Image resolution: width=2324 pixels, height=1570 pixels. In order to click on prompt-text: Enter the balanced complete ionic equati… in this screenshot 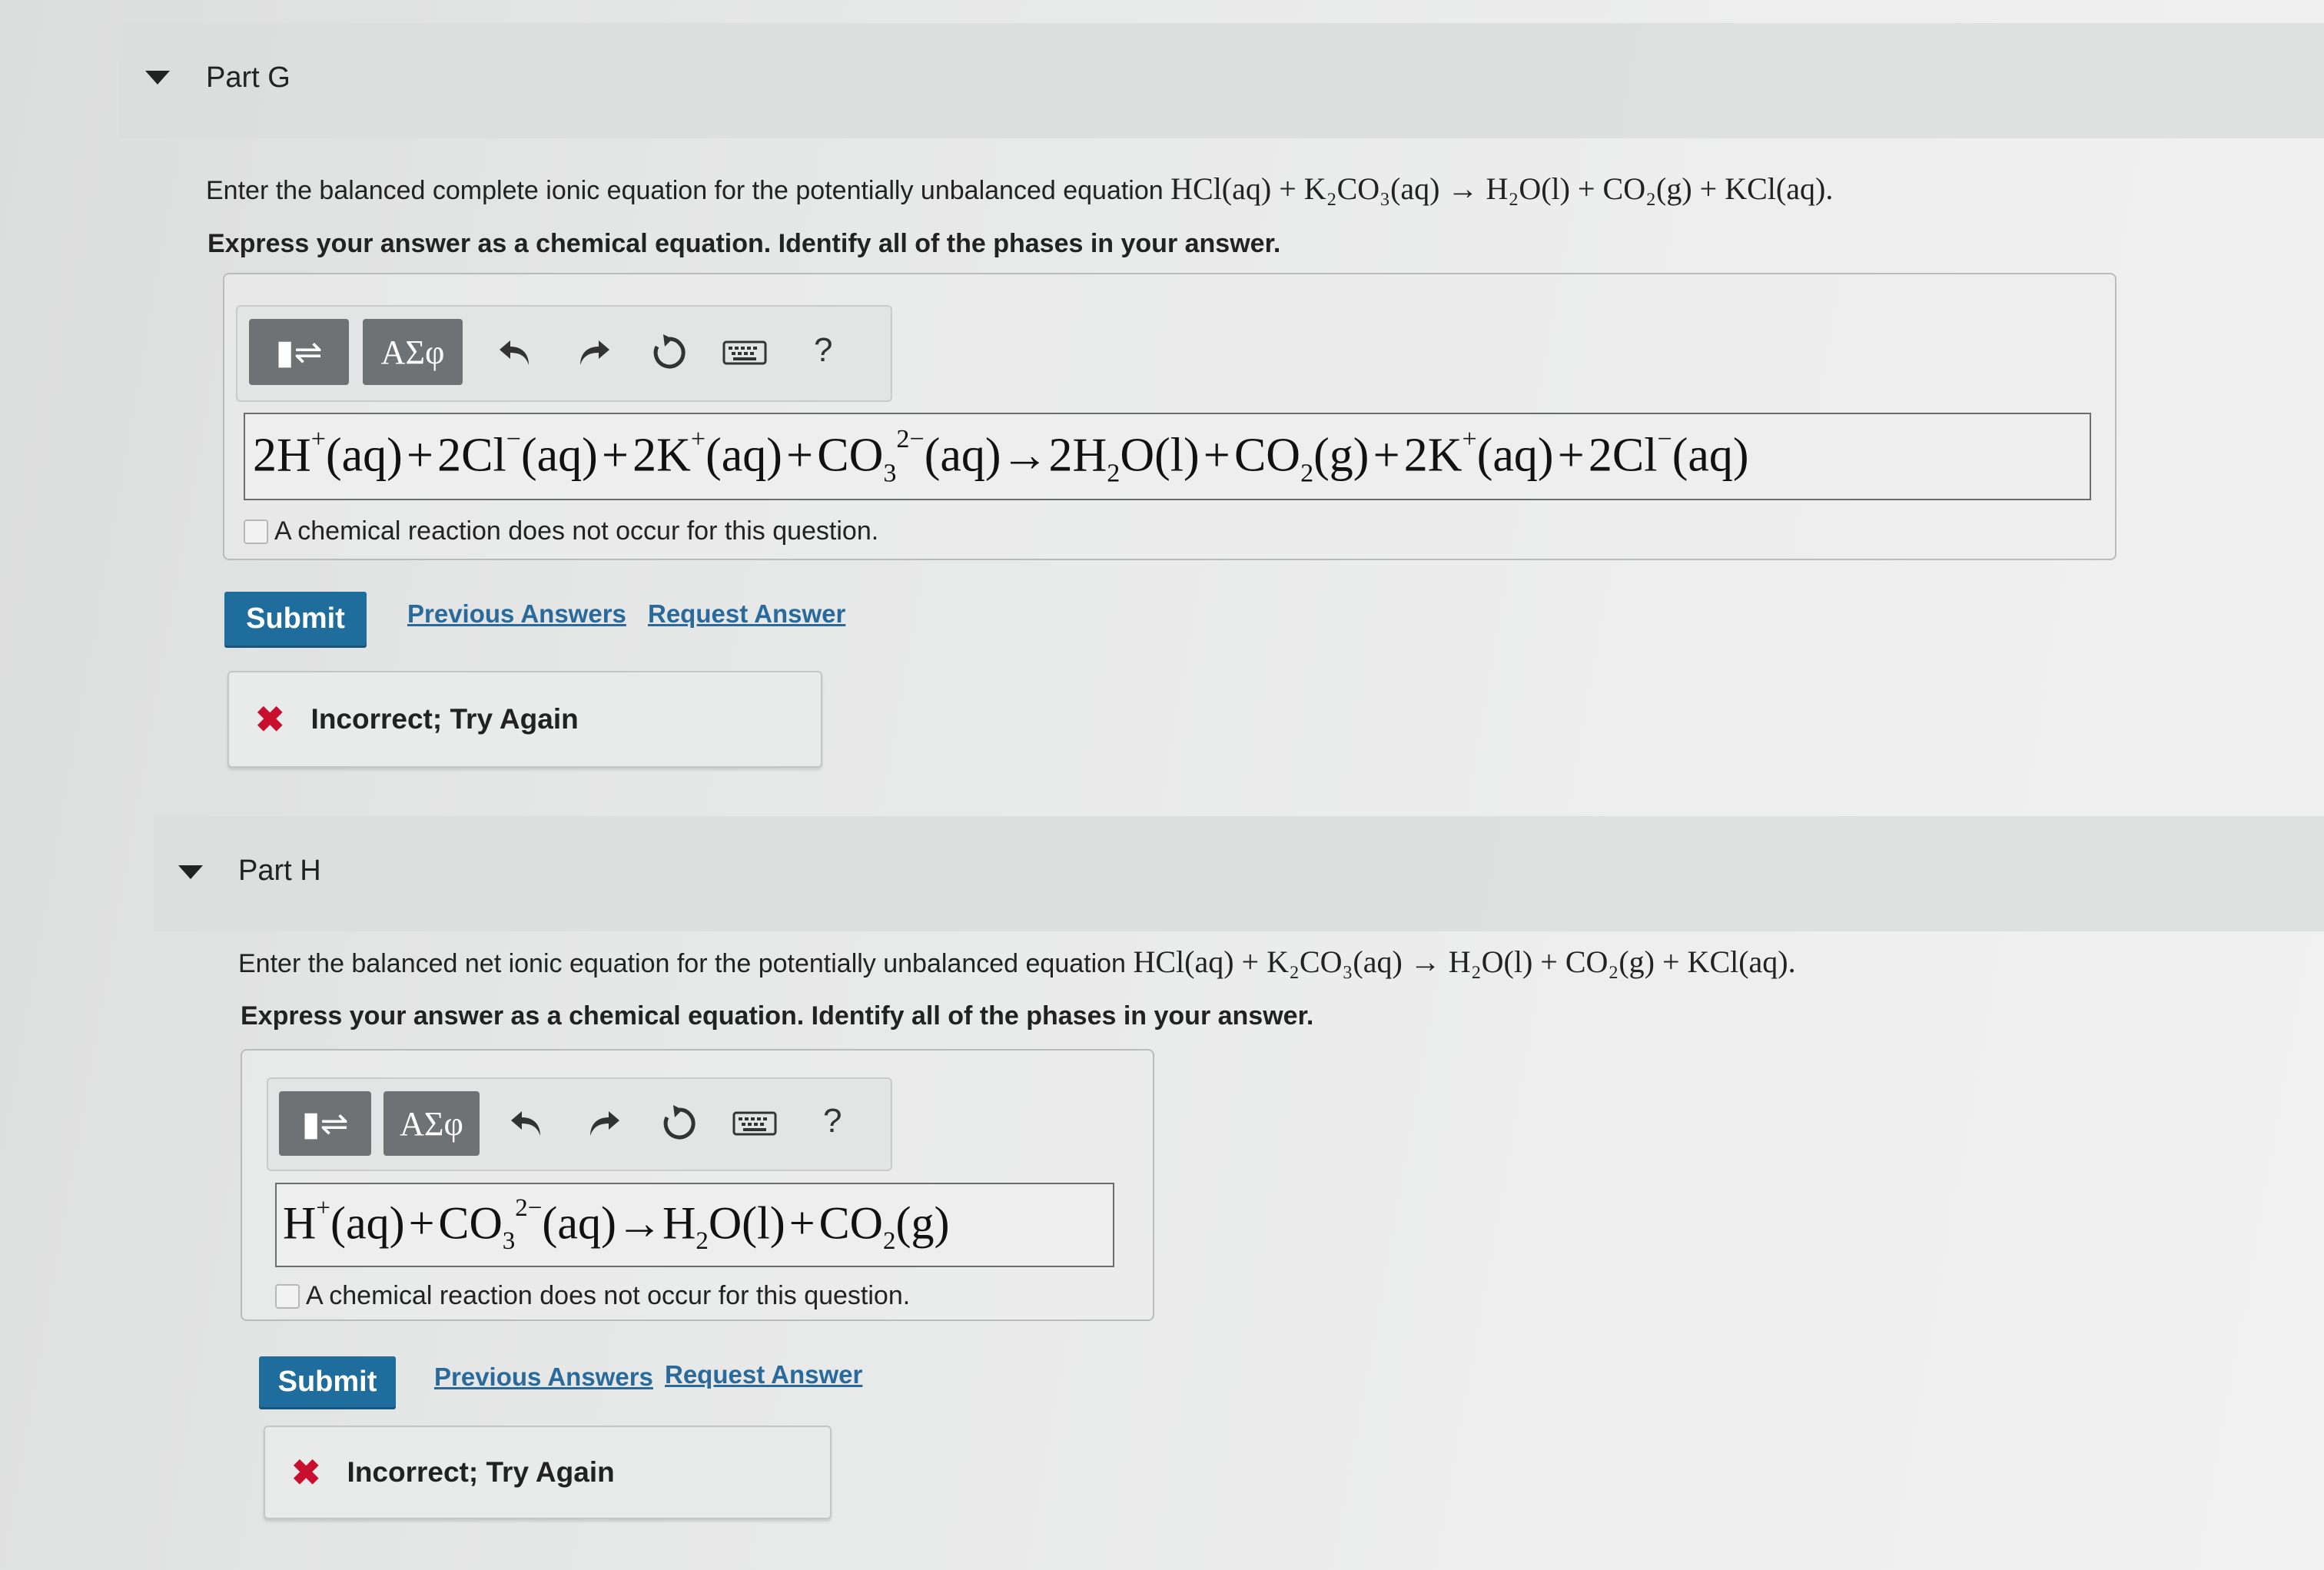, I will do `click(685, 190)`.